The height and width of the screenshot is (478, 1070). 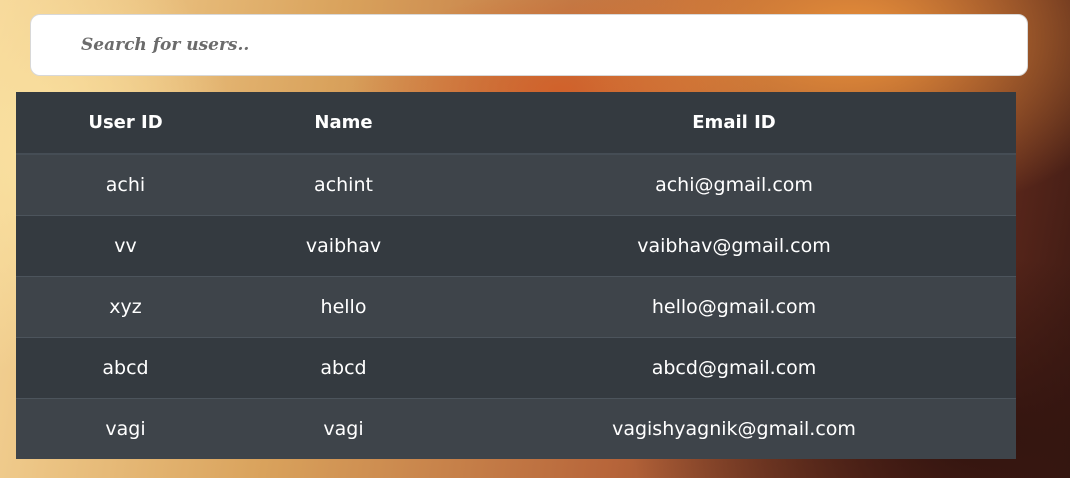 I want to click on cell-email: vagishyagnik@gmail.com, so click(x=734, y=428).